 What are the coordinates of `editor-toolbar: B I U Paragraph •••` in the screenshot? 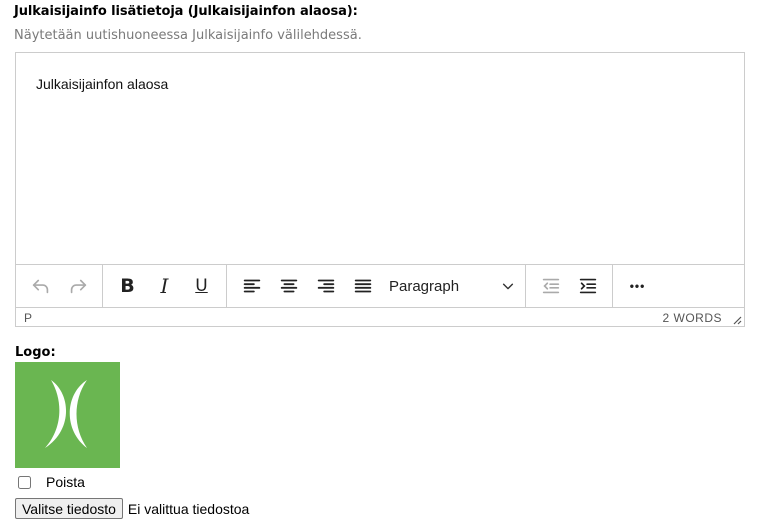 It's located at (380, 286).